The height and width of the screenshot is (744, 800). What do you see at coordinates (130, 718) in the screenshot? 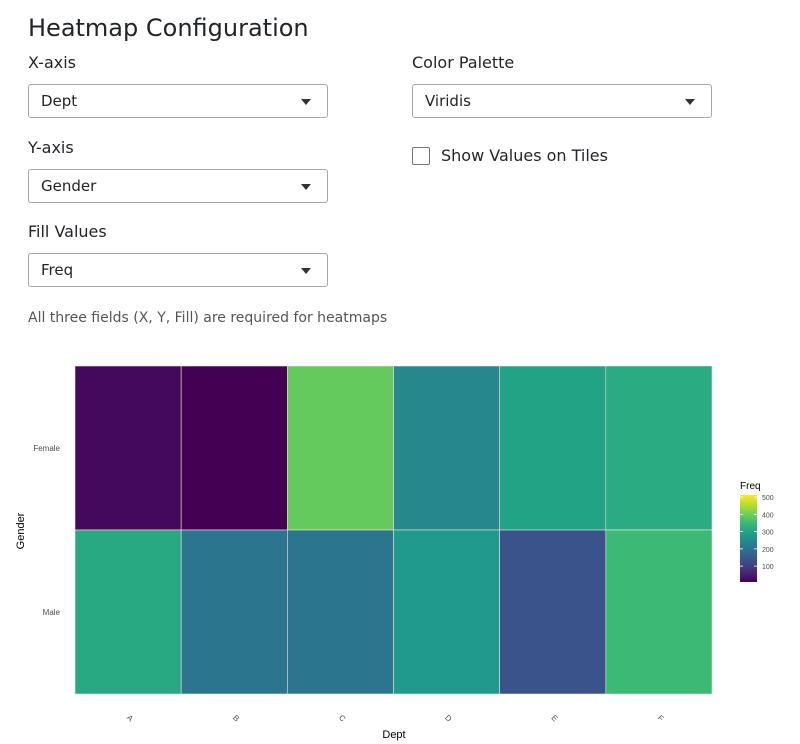
I see `x-tick-label: A` at bounding box center [130, 718].